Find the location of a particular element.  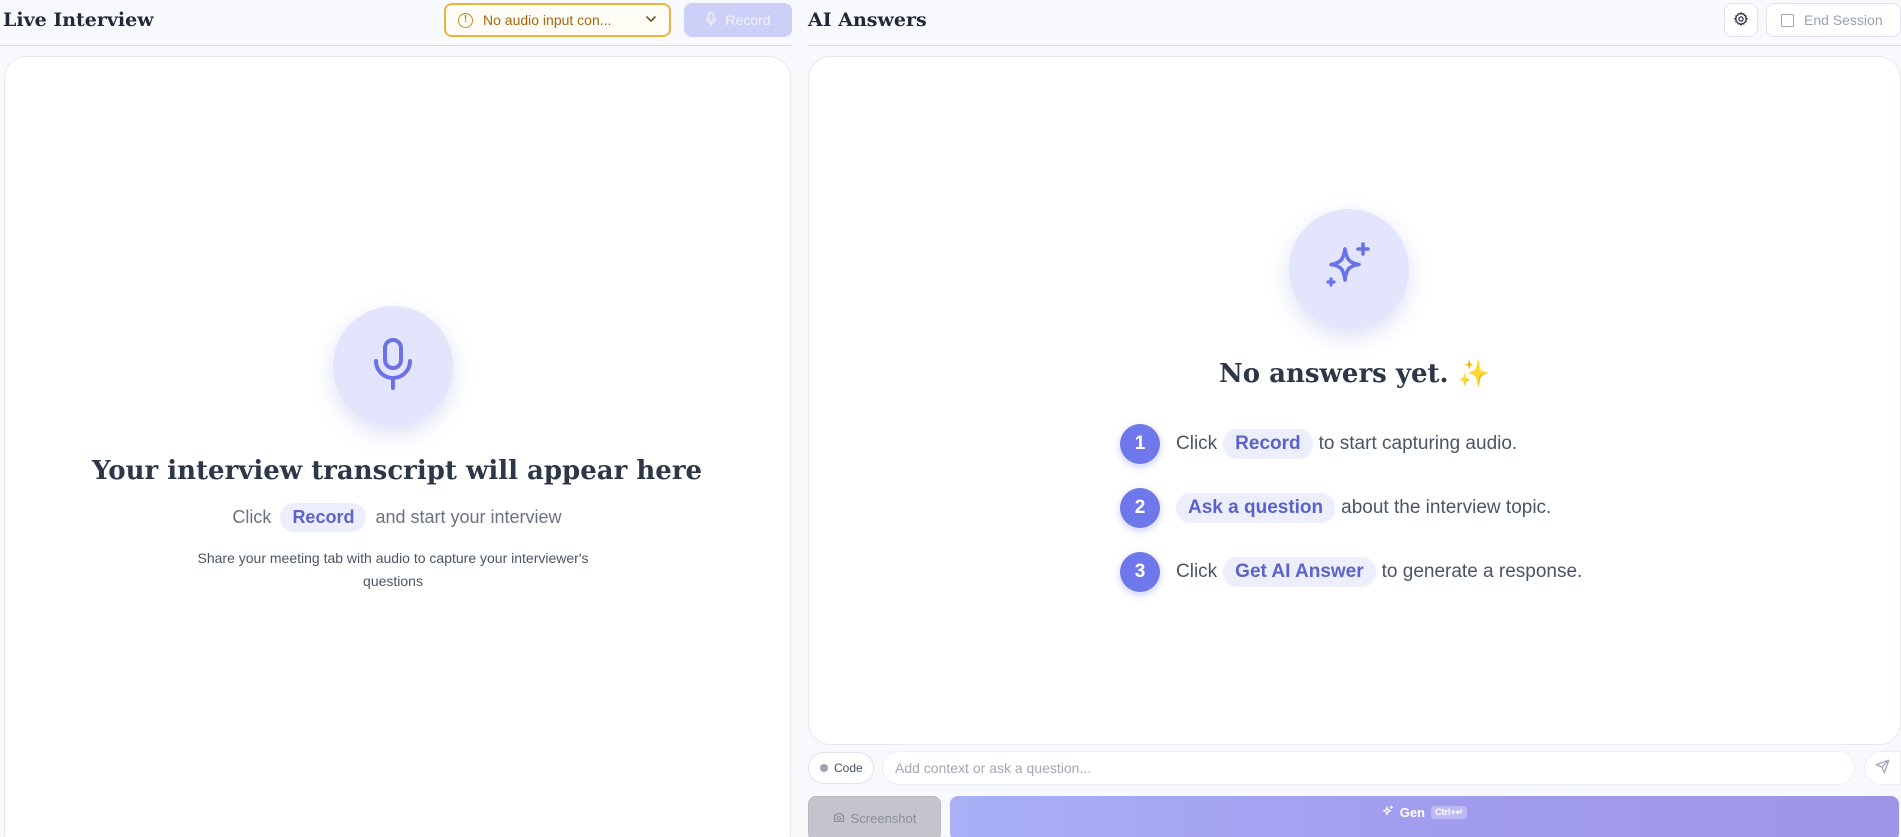

context-question-input is located at coordinates (1368, 768).